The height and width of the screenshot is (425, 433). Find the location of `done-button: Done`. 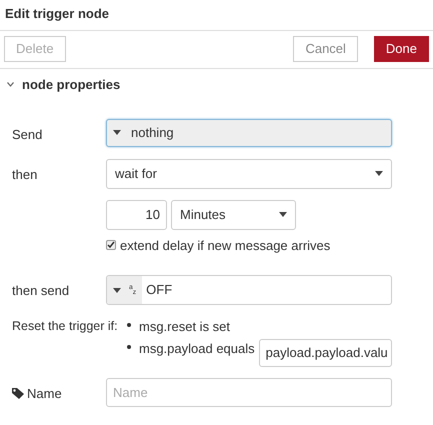

done-button: Done is located at coordinates (401, 49).